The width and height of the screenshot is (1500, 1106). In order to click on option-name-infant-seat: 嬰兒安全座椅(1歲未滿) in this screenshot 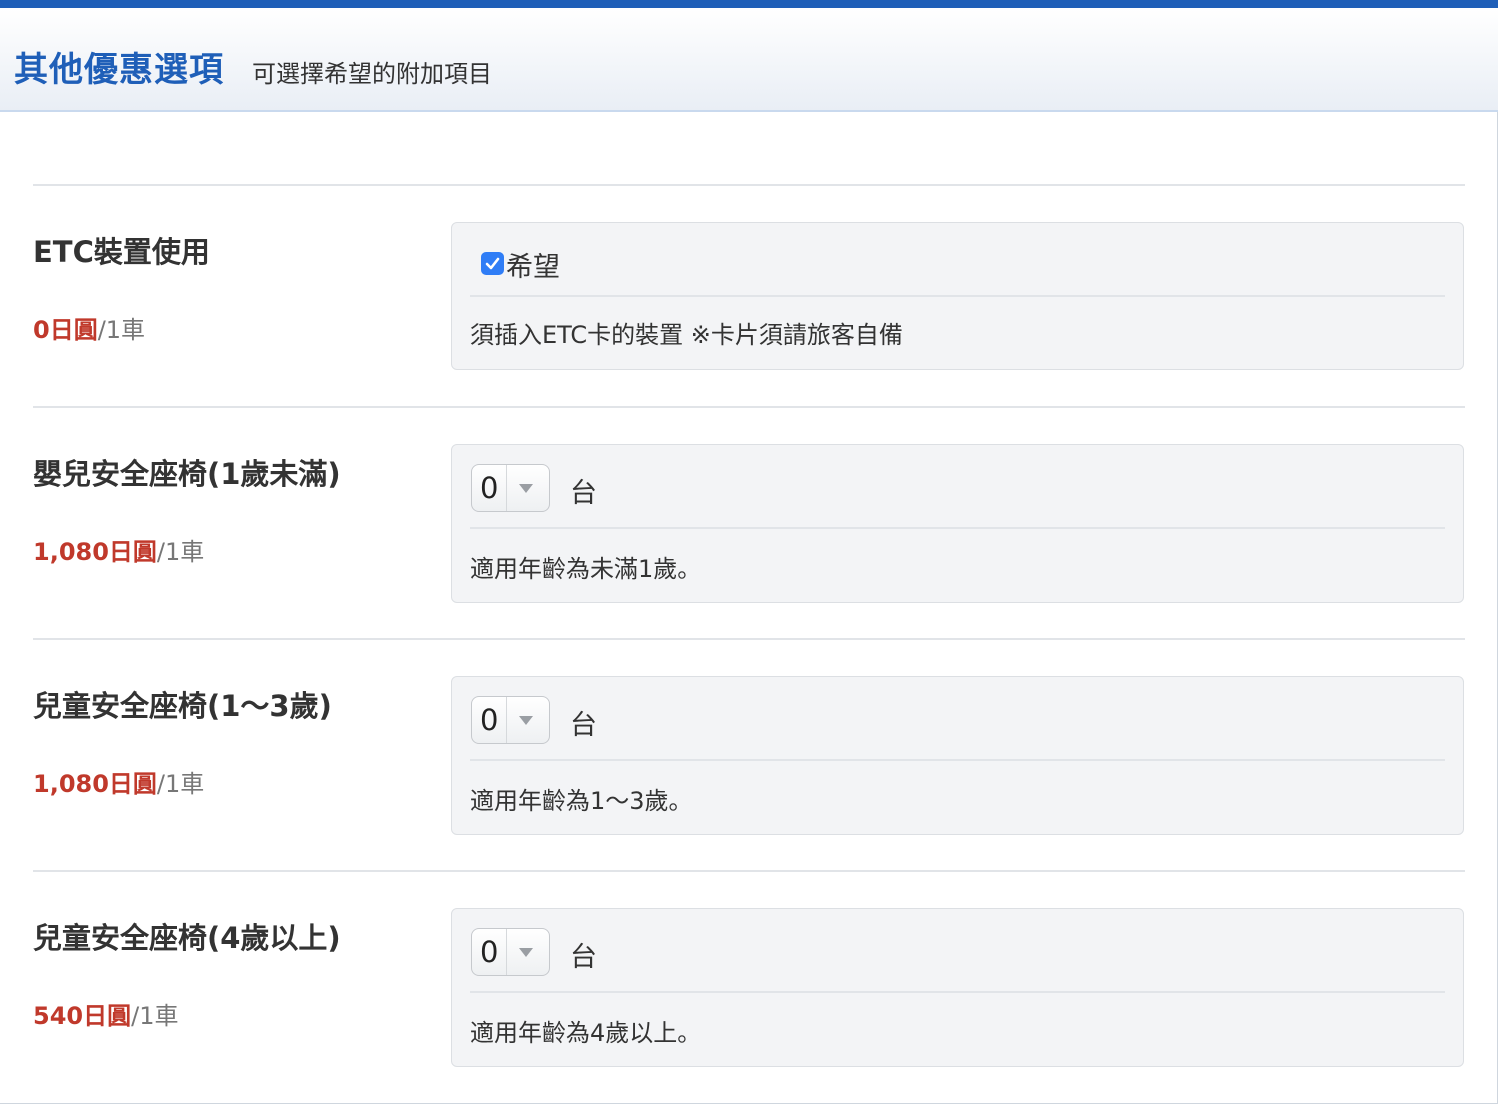, I will do `click(187, 474)`.